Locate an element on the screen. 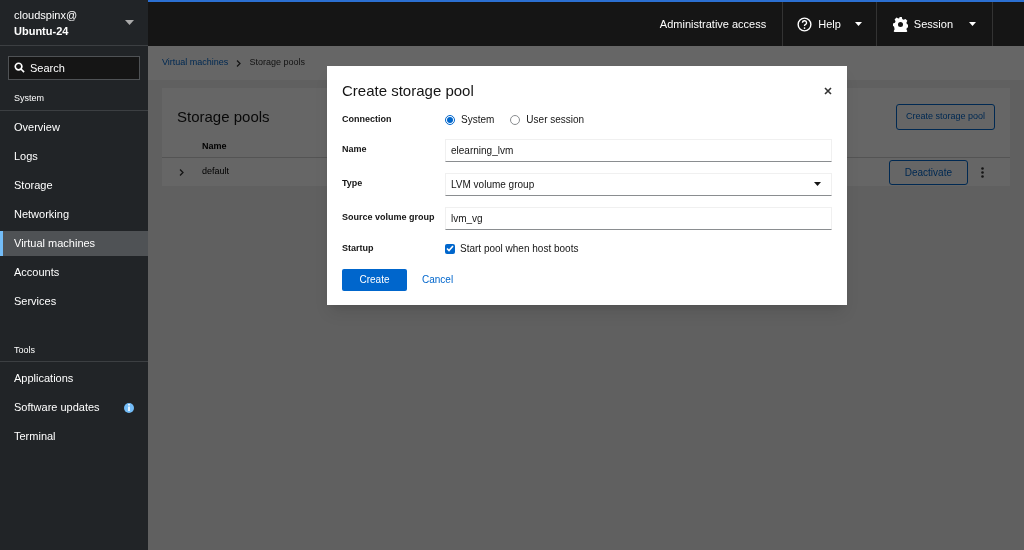  kebab-icon is located at coordinates (982, 172).